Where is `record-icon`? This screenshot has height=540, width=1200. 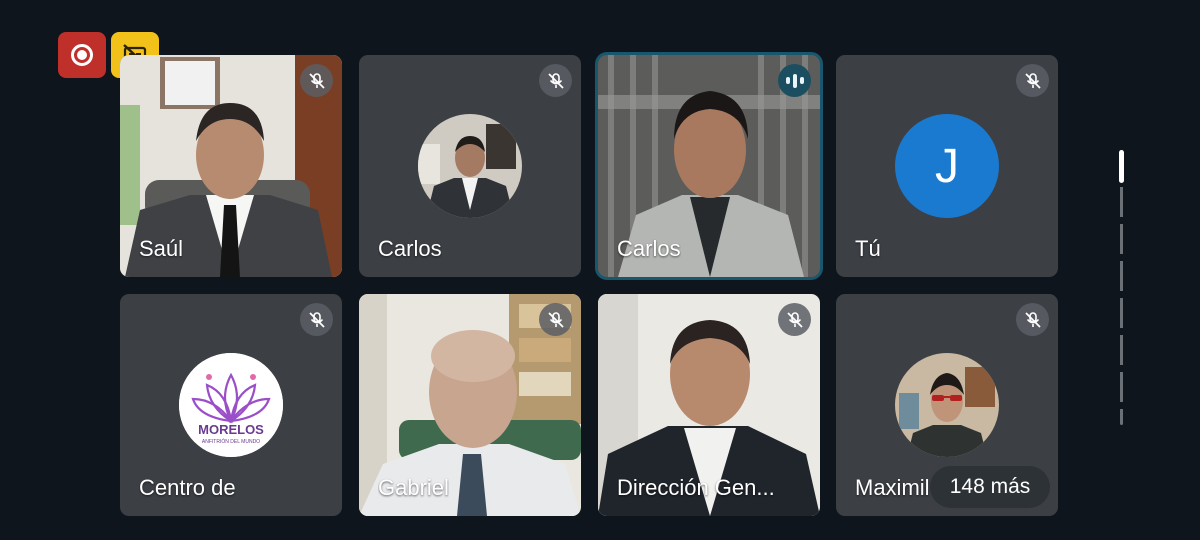 record-icon is located at coordinates (82, 55).